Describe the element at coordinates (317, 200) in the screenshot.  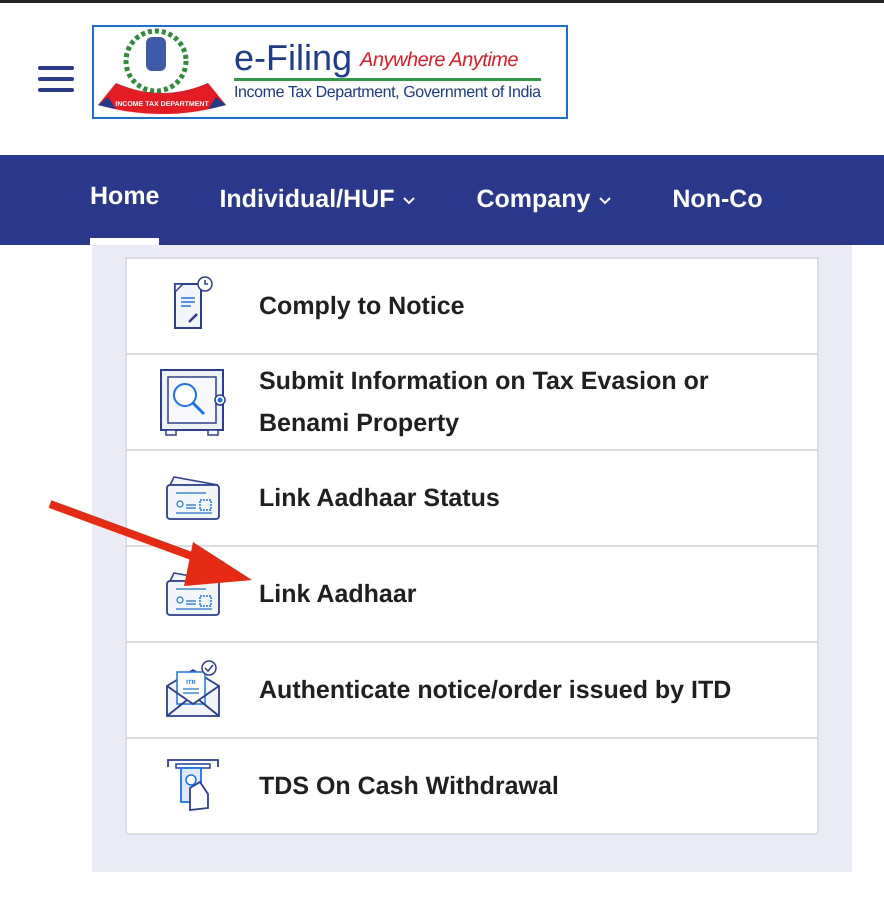
I see `nav-tab: Individual/HUF` at that location.